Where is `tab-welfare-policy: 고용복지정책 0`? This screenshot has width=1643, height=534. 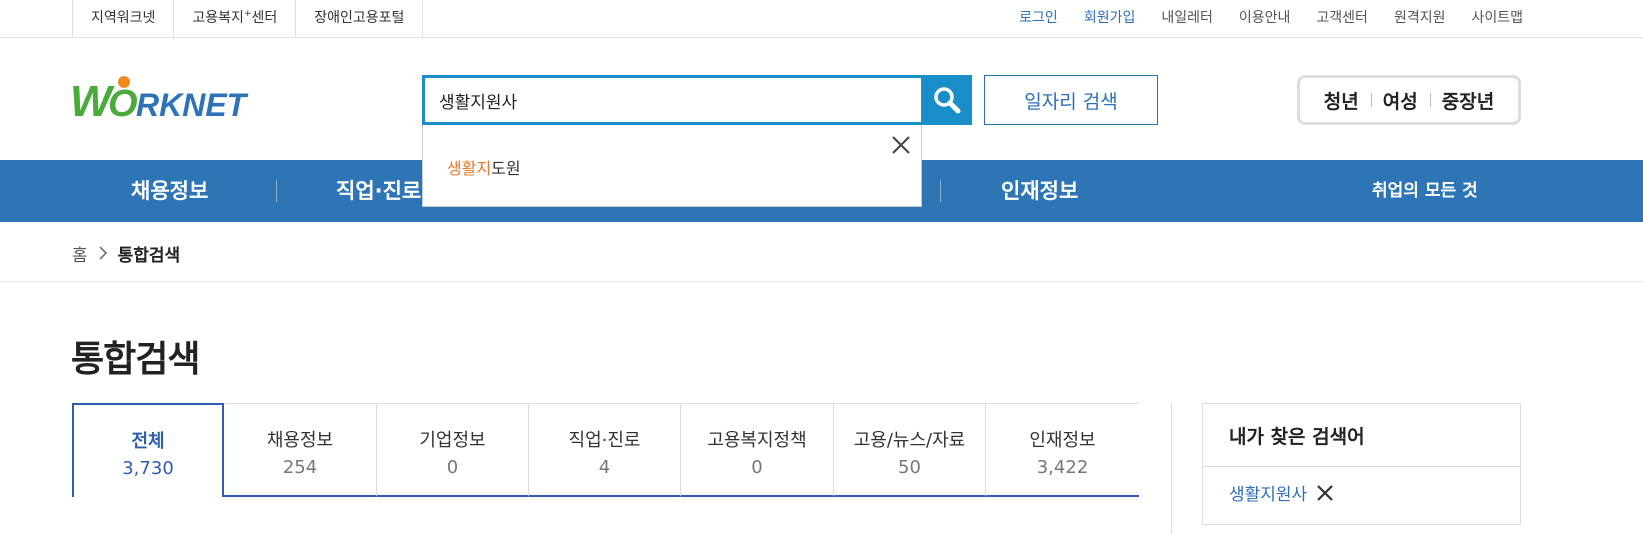
tab-welfare-policy: 고용복지정책 0 is located at coordinates (757, 450).